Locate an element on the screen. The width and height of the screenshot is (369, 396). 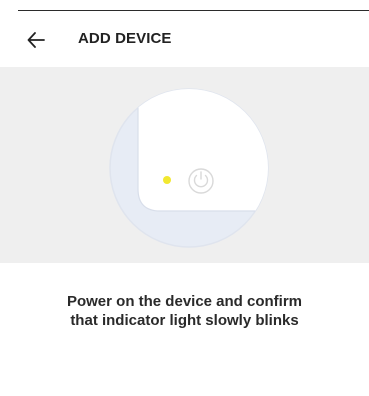
back-button is located at coordinates (36, 40).